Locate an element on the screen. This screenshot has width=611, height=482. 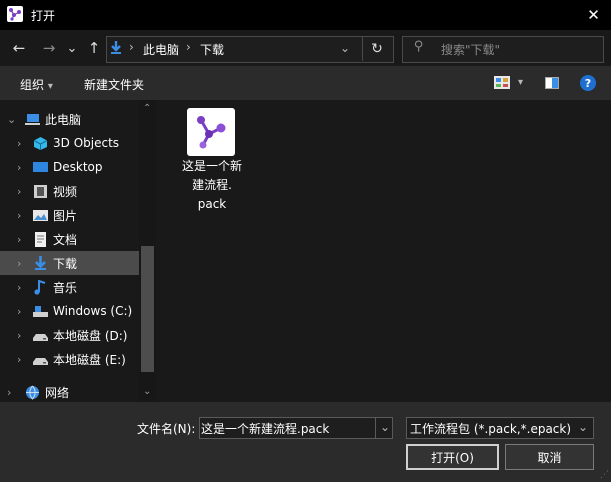
desktop-icon is located at coordinates (40, 166).